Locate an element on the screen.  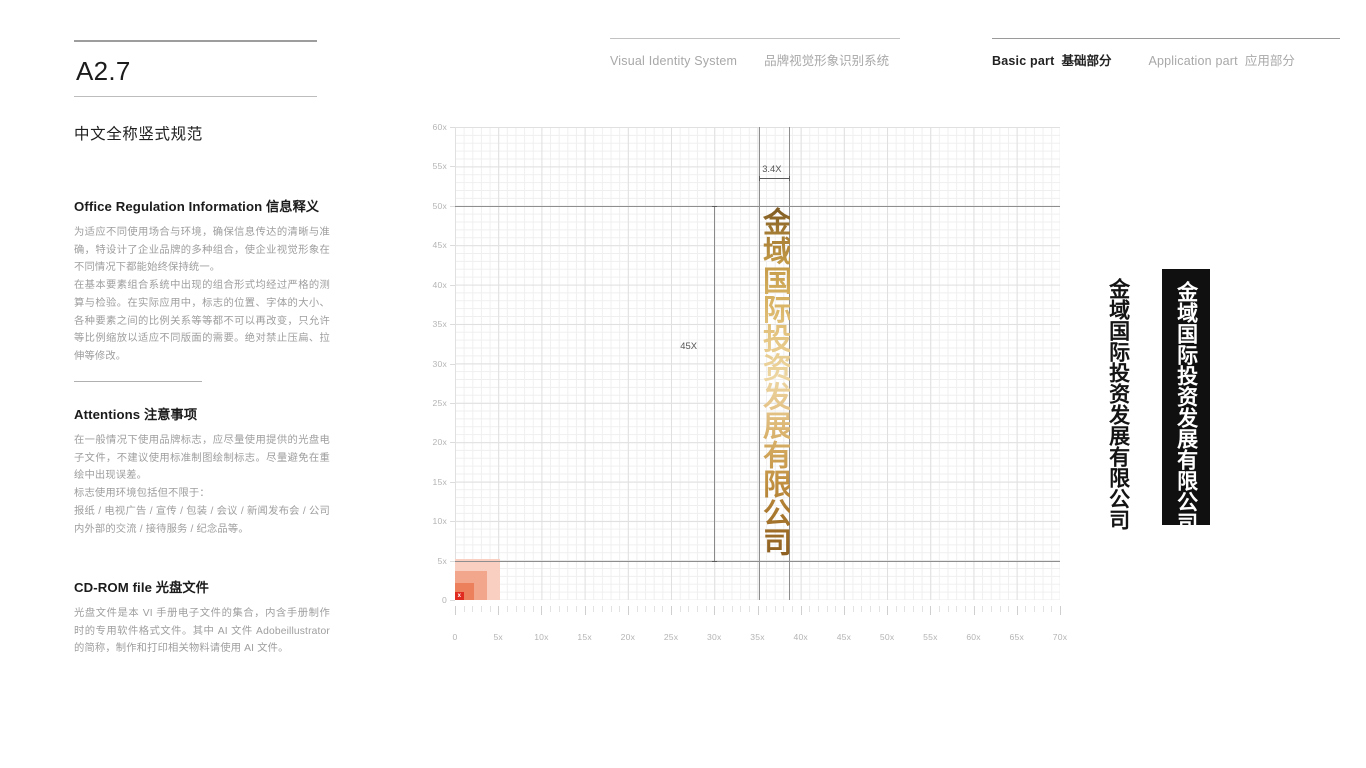
y-axis-tick-label: 55x is located at coordinates (439, 166).